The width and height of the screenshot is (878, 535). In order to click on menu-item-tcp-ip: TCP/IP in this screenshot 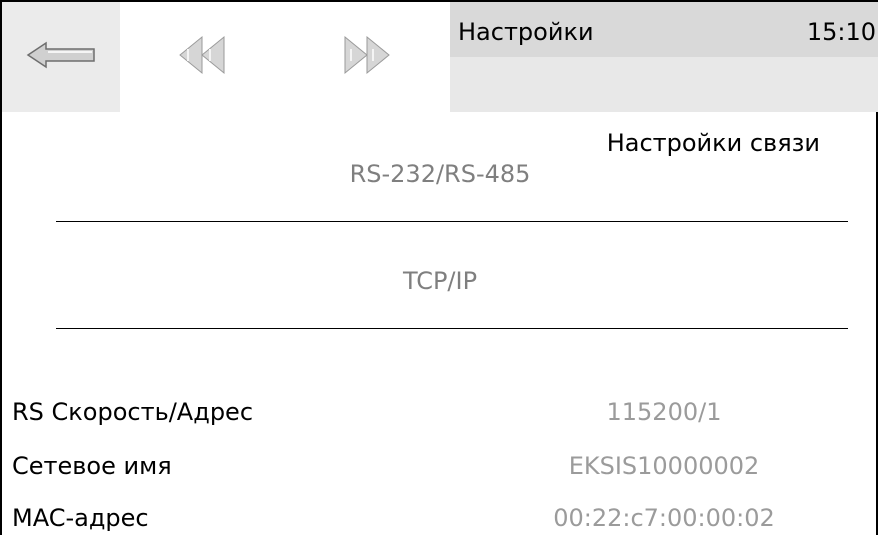, I will do `click(440, 281)`.